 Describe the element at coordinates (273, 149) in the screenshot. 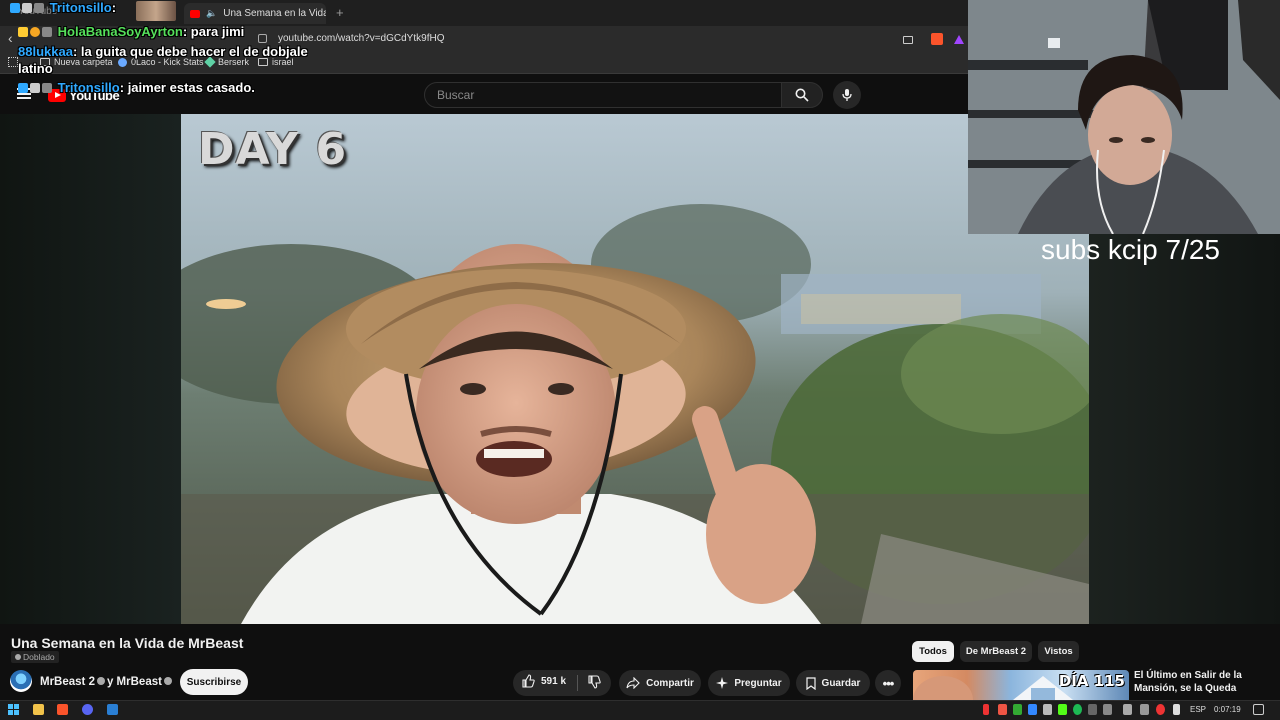

I see `video-day-overlay: DAY 6` at that location.